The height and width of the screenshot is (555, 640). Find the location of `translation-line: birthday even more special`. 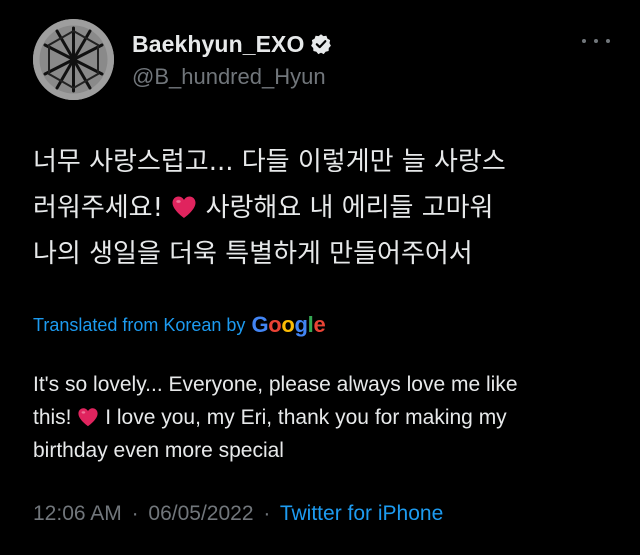

translation-line: birthday even more special is located at coordinates (158, 450).